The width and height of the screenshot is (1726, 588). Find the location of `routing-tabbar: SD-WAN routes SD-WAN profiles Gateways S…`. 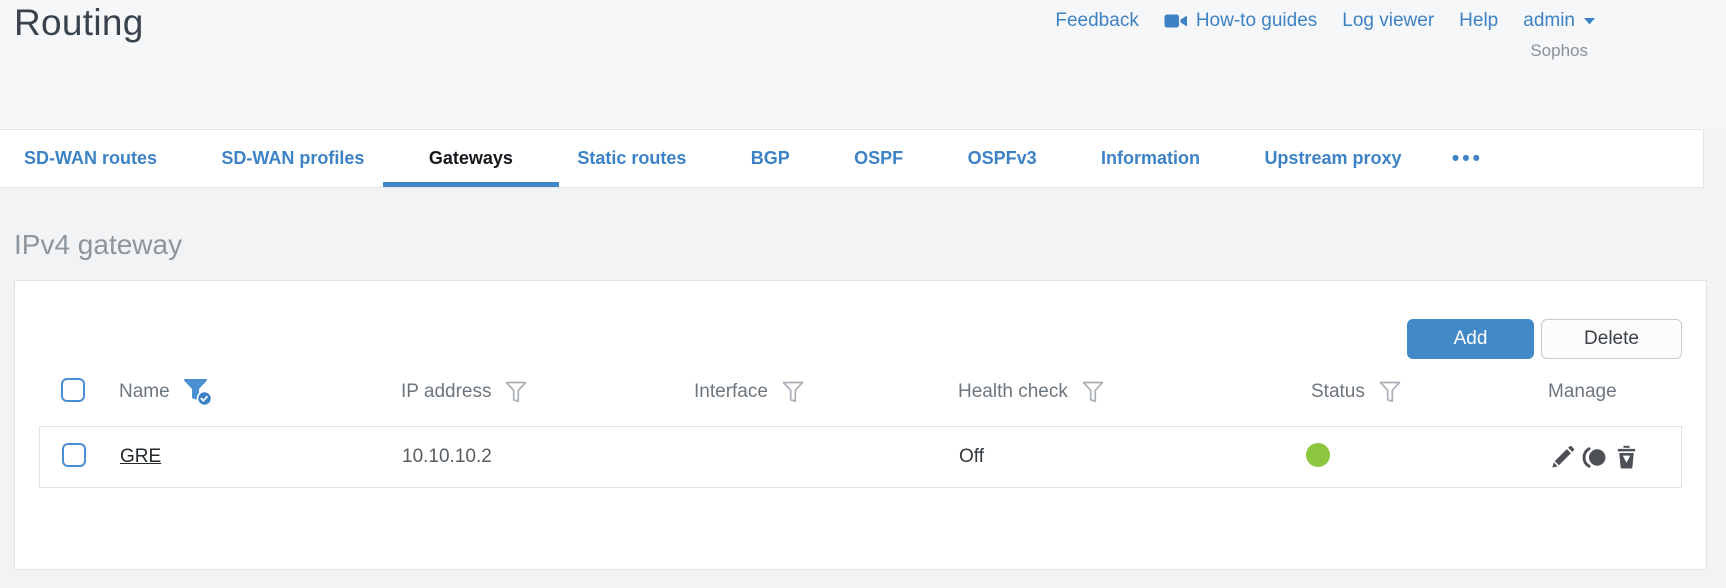

routing-tabbar: SD-WAN routes SD-WAN profiles Gateways S… is located at coordinates (852, 158).